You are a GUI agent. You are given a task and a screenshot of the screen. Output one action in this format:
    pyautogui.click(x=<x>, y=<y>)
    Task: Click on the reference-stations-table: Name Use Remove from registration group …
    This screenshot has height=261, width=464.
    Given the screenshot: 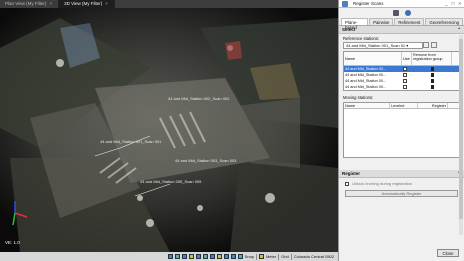 What is the action you would take?
    pyautogui.click(x=401, y=71)
    